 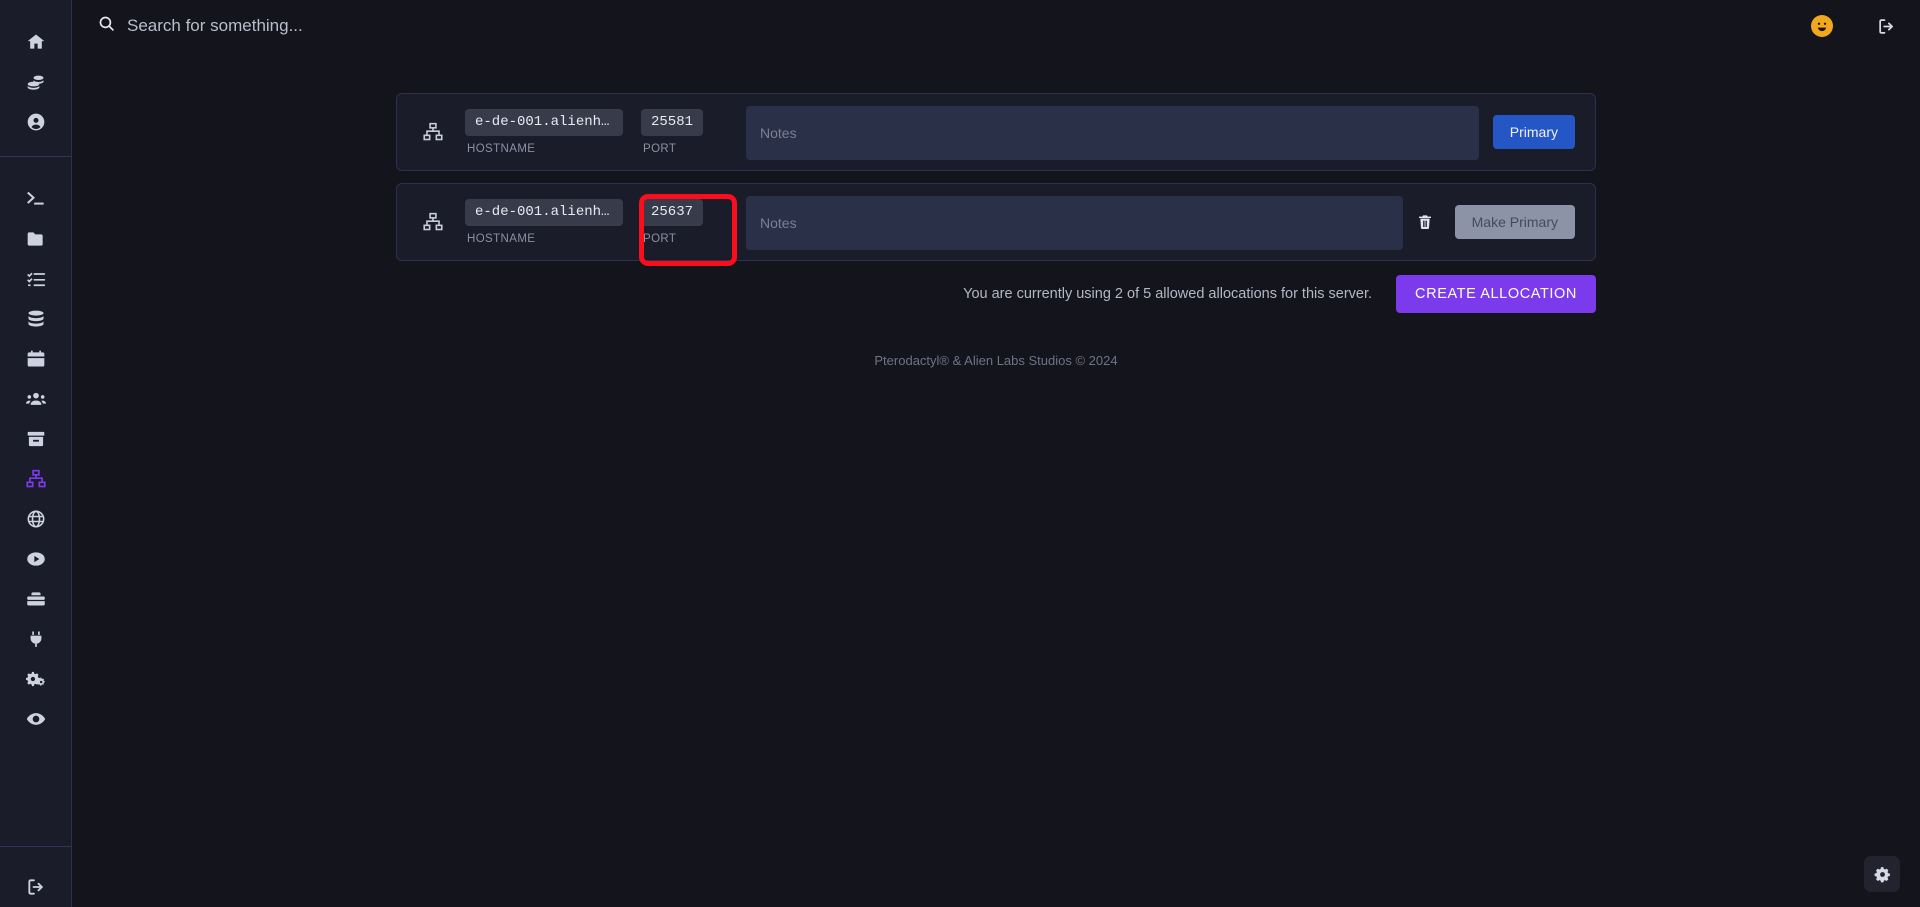 I want to click on logout-icon, so click(x=36, y=887).